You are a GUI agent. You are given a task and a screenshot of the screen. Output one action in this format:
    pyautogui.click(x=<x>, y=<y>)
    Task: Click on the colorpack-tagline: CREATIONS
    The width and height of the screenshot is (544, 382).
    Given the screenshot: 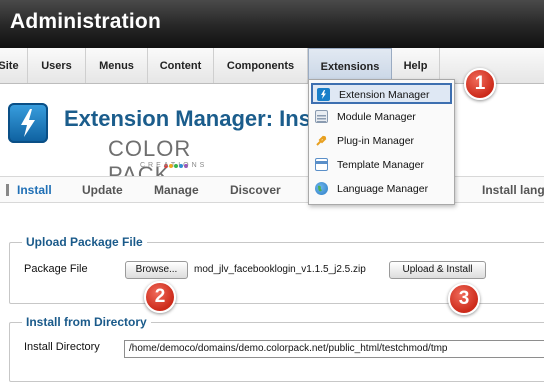 What is the action you would take?
    pyautogui.click(x=174, y=165)
    